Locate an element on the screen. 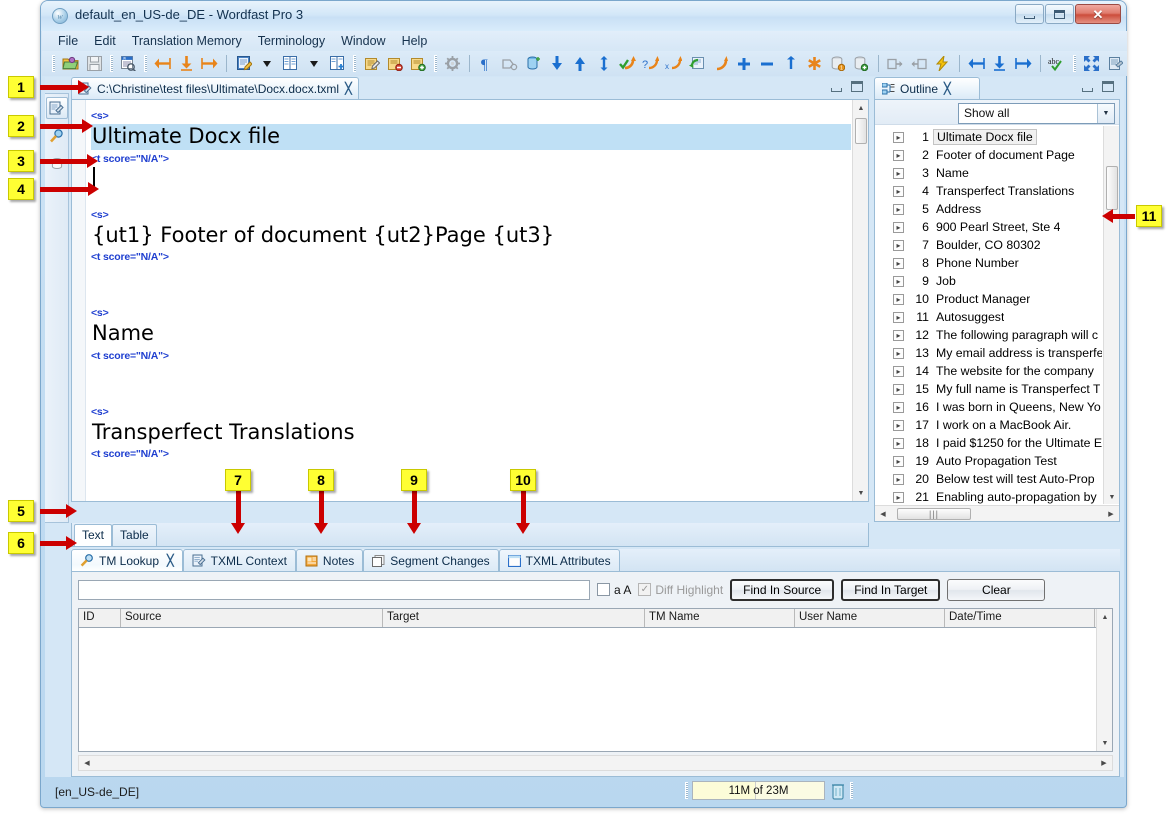 The width and height of the screenshot is (1167, 819). outline-item-19: ▸ 19 Auto Propagation Test is located at coordinates (988, 461).